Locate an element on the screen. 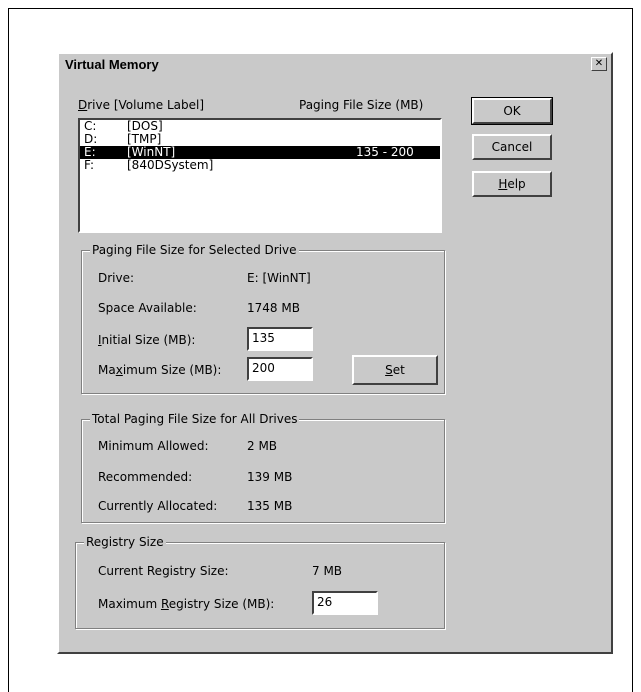 The image size is (641, 692). cancel-label: Cancel is located at coordinates (512, 147).